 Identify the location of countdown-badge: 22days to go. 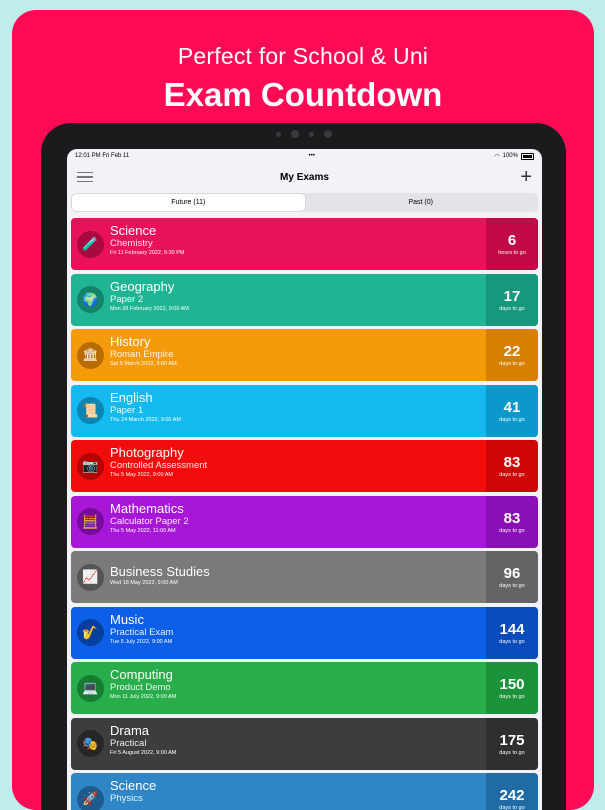
(512, 355).